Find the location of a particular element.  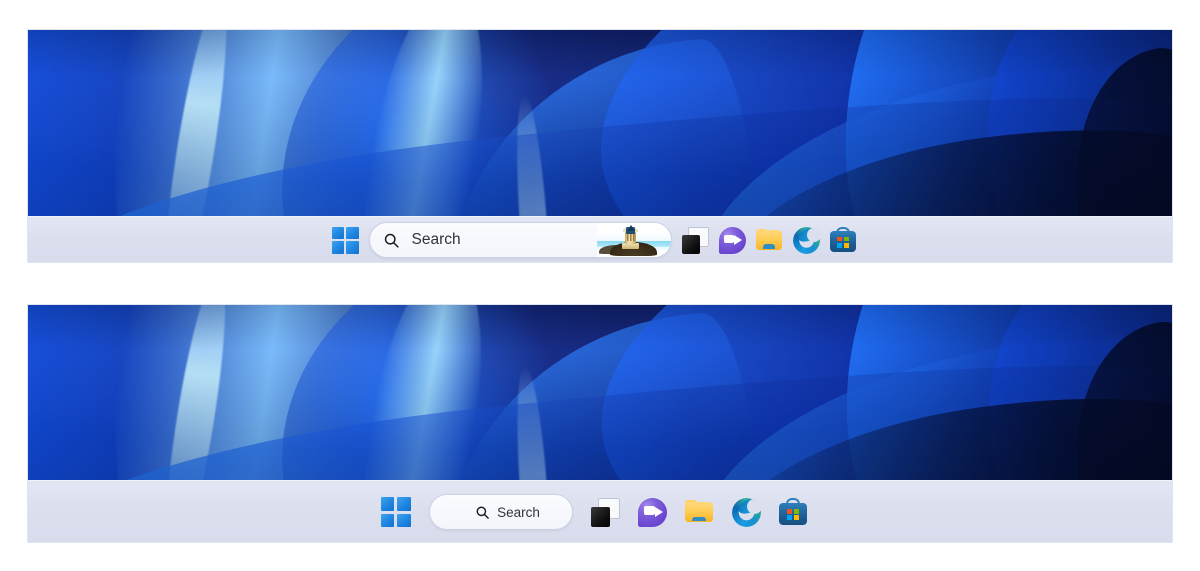

taskbar-bottom: Search is located at coordinates (600, 511).